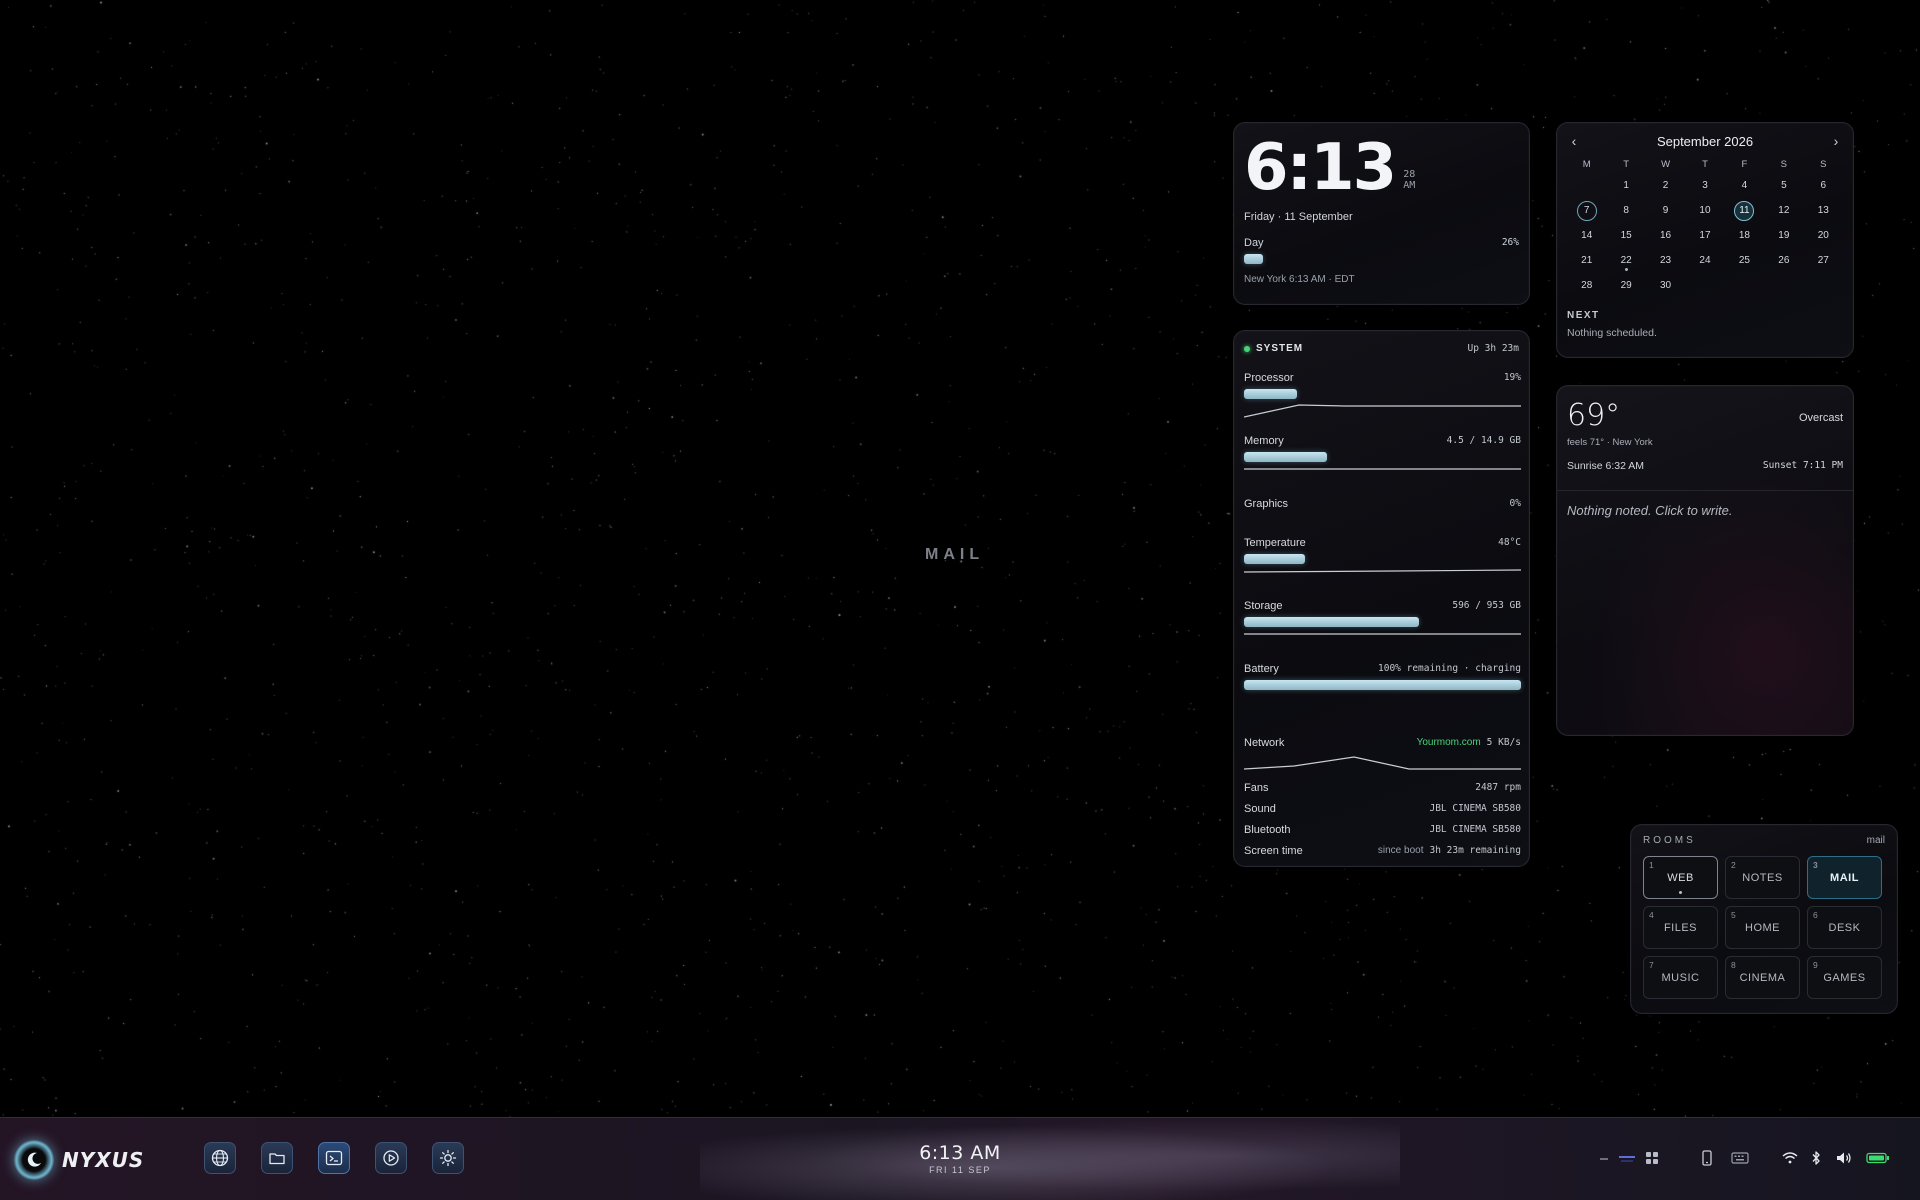 The image size is (1920, 1200). I want to click on room-button-desk: 6 DESK, so click(1844, 927).